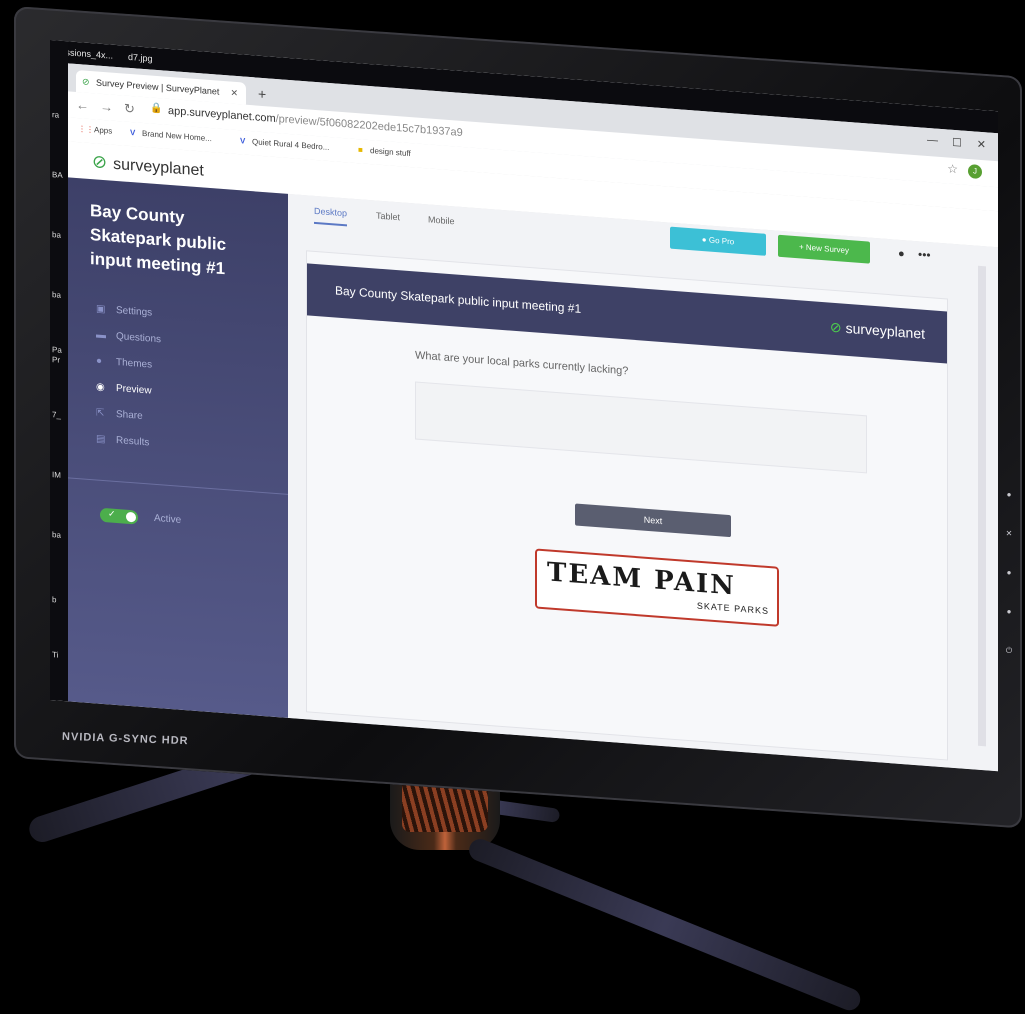 Image resolution: width=1025 pixels, height=1014 pixels. What do you see at coordinates (101, 309) in the screenshot?
I see `settings-icon: ▣` at bounding box center [101, 309].